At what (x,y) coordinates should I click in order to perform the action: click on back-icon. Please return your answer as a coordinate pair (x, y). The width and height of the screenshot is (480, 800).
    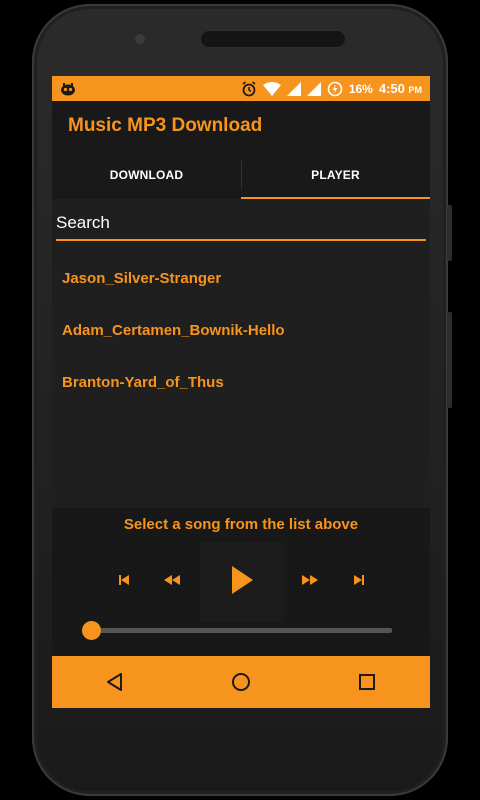
    Looking at the image, I should click on (114, 682).